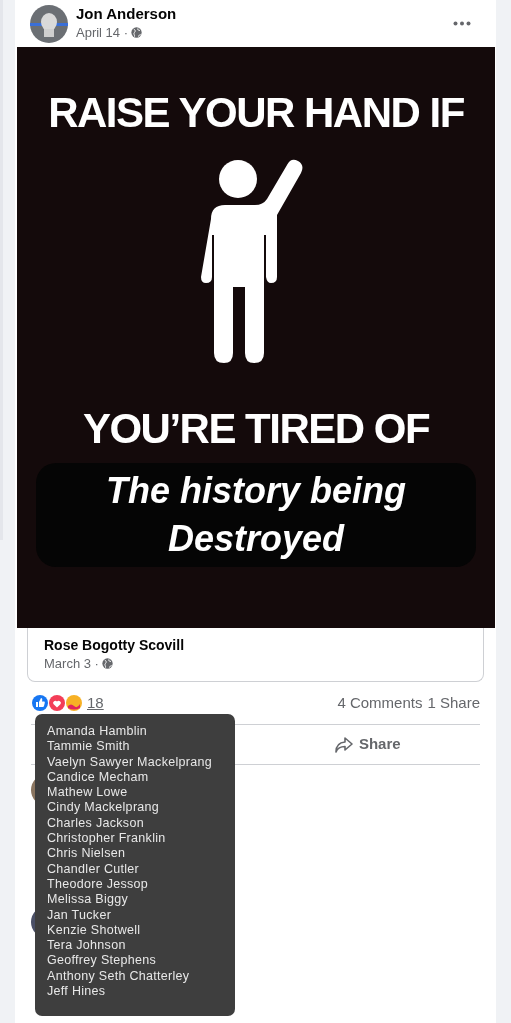 The height and width of the screenshot is (1023, 511). Describe the element at coordinates (95, 703) in the screenshot. I see `reaction-count: 18` at that location.